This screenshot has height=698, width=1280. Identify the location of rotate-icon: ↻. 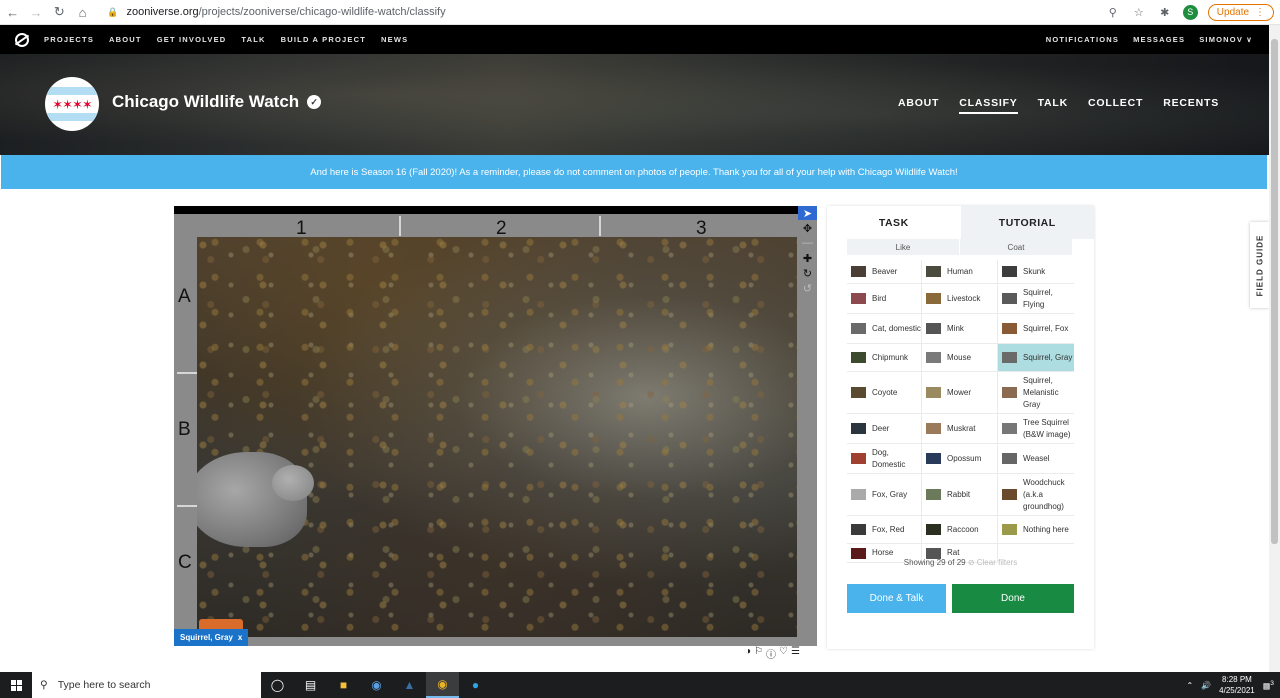
(807, 273).